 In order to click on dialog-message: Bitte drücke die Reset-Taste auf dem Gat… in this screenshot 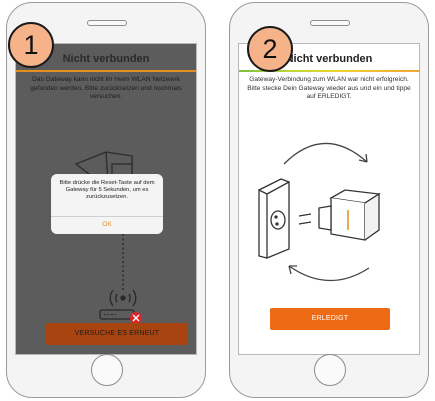, I will do `click(107, 190)`.